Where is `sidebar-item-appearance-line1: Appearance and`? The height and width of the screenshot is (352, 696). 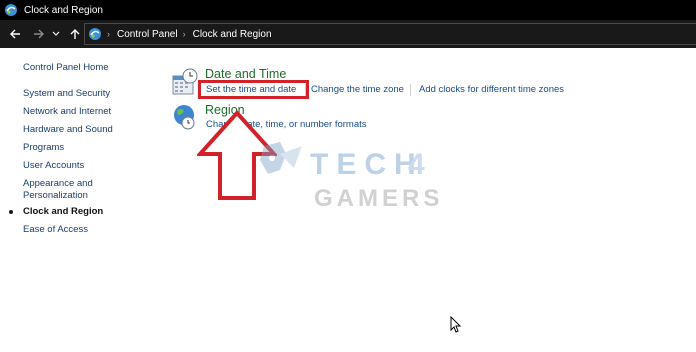 sidebar-item-appearance-line1: Appearance and is located at coordinates (58, 184).